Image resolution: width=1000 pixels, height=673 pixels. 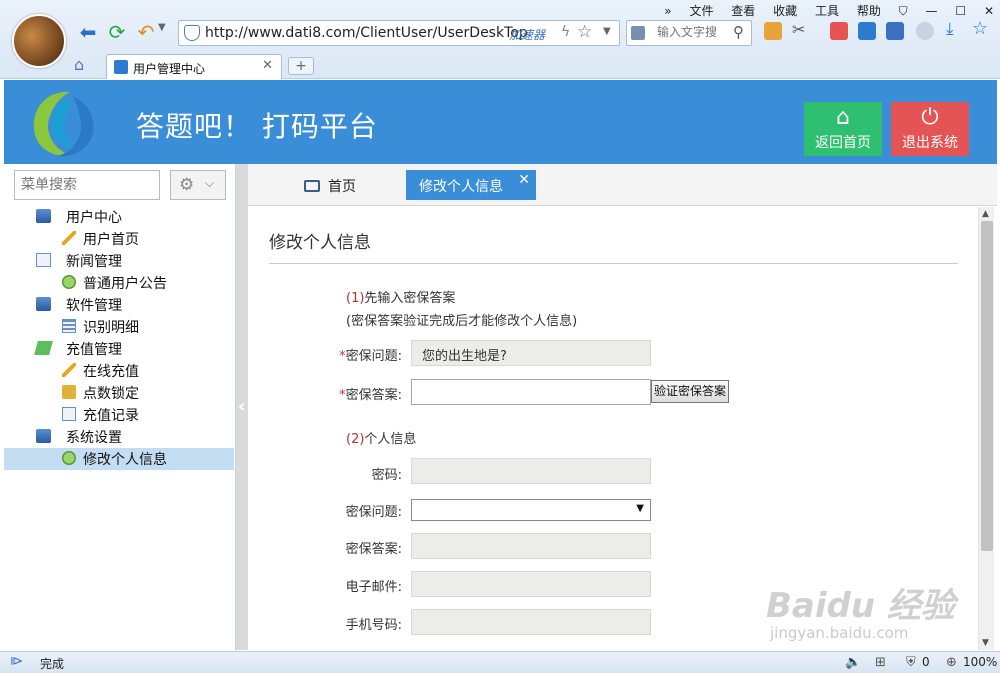 What do you see at coordinates (88, 32) in the screenshot?
I see `back-arrow-icon: ⬅` at bounding box center [88, 32].